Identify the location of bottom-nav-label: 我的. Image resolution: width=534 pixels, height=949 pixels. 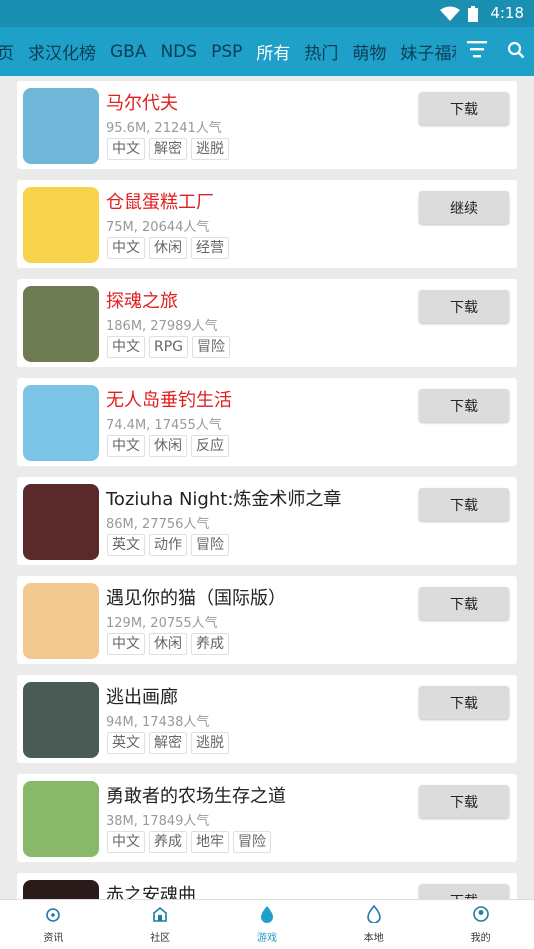
(480, 938).